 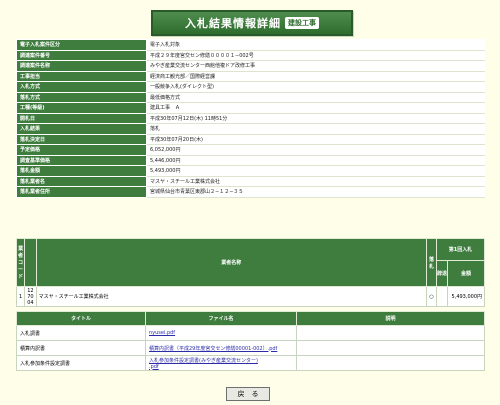 I want to click on info-label: 落札金額, so click(x=81, y=171).